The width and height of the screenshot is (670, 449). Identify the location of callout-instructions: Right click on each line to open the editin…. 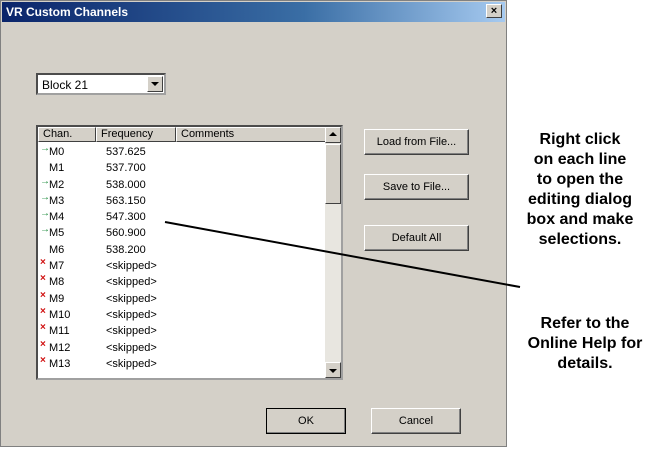
(580, 190).